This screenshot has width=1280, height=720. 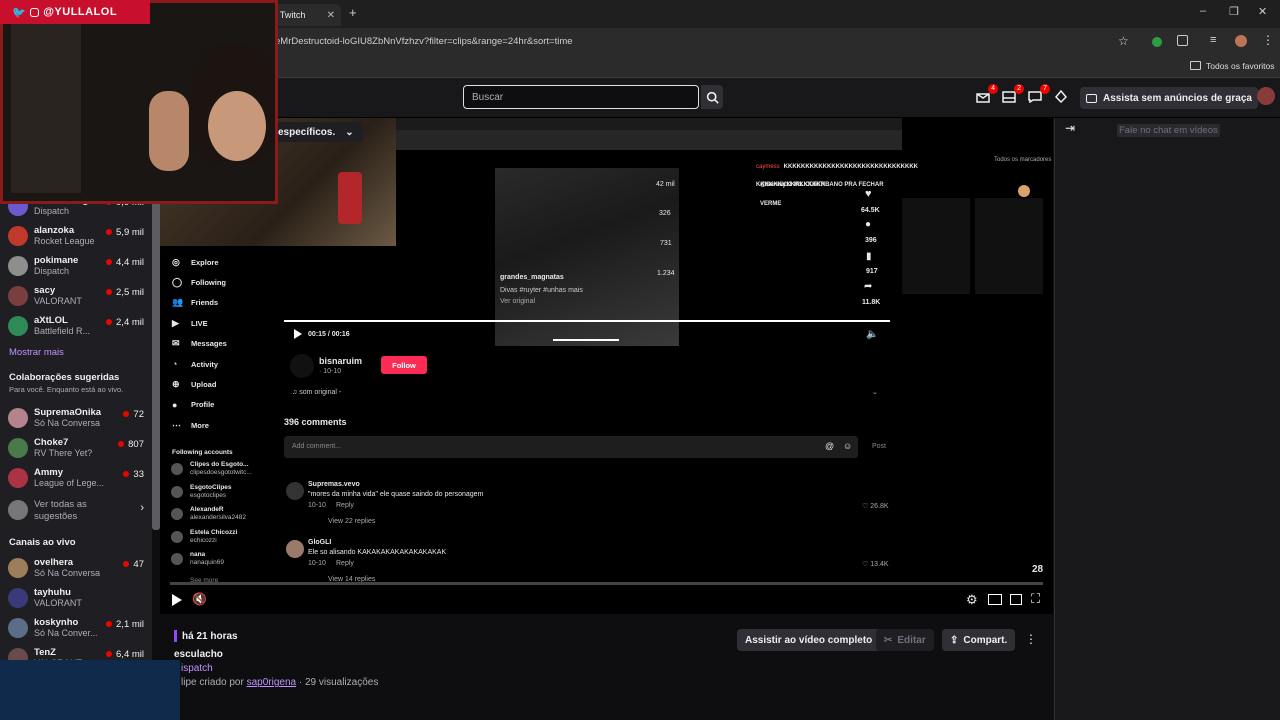 I want to click on view-replies-link: View 22 replies, so click(x=351, y=521).